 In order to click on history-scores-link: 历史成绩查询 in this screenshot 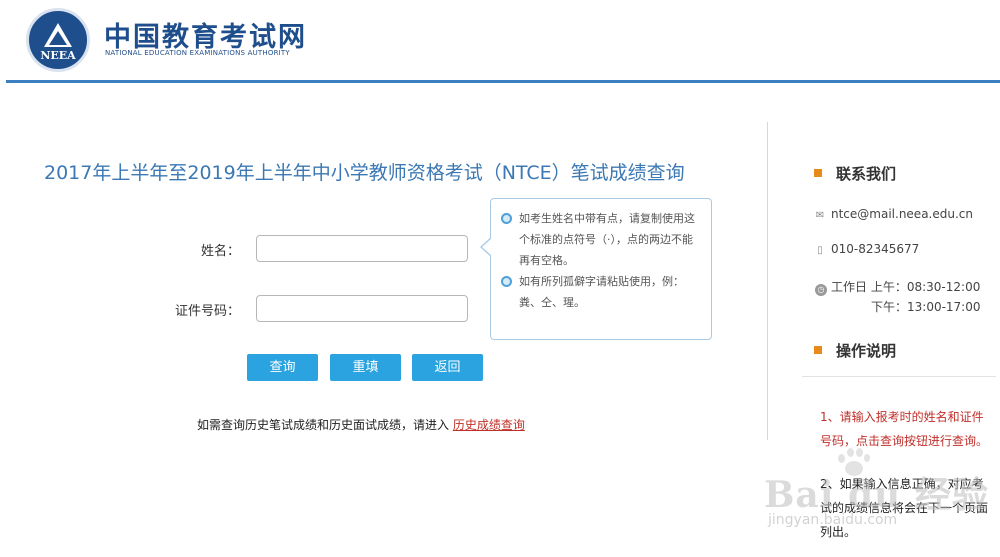, I will do `click(489, 425)`.